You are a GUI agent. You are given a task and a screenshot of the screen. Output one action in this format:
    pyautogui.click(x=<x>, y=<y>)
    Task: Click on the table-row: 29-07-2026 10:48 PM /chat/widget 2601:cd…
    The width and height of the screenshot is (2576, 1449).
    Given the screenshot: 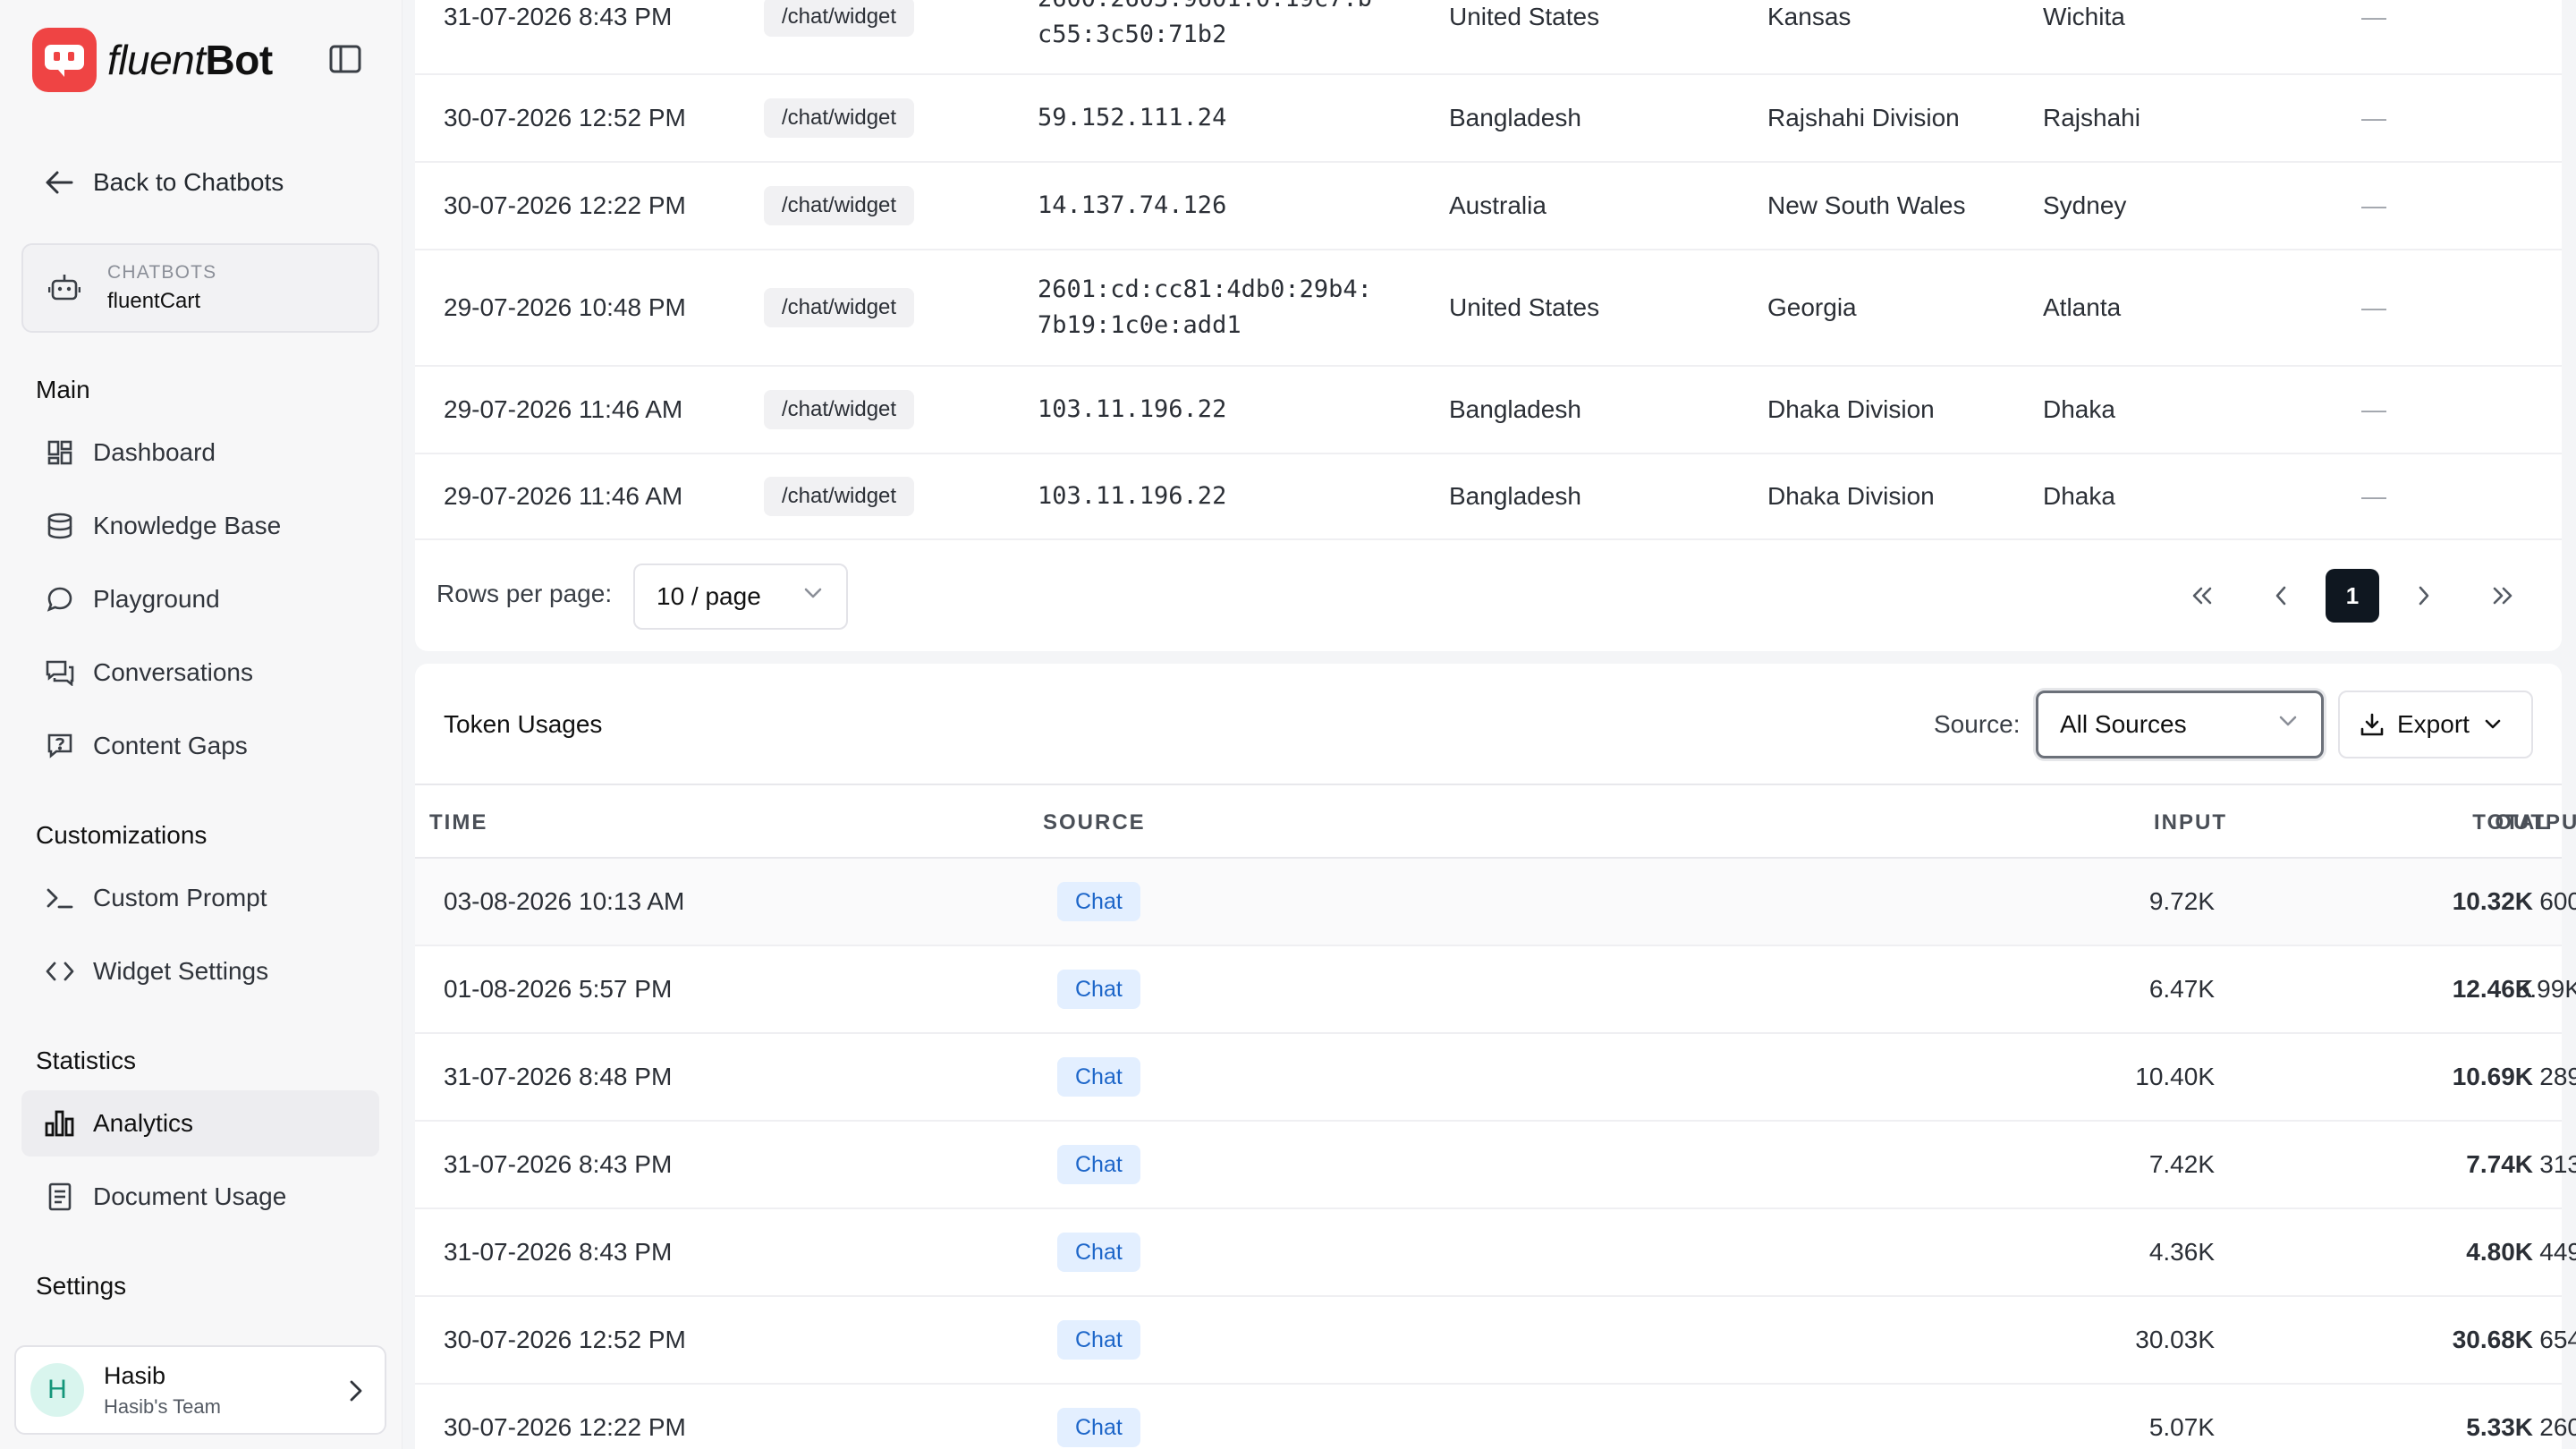 What is the action you would take?
    pyautogui.click(x=1488, y=308)
    